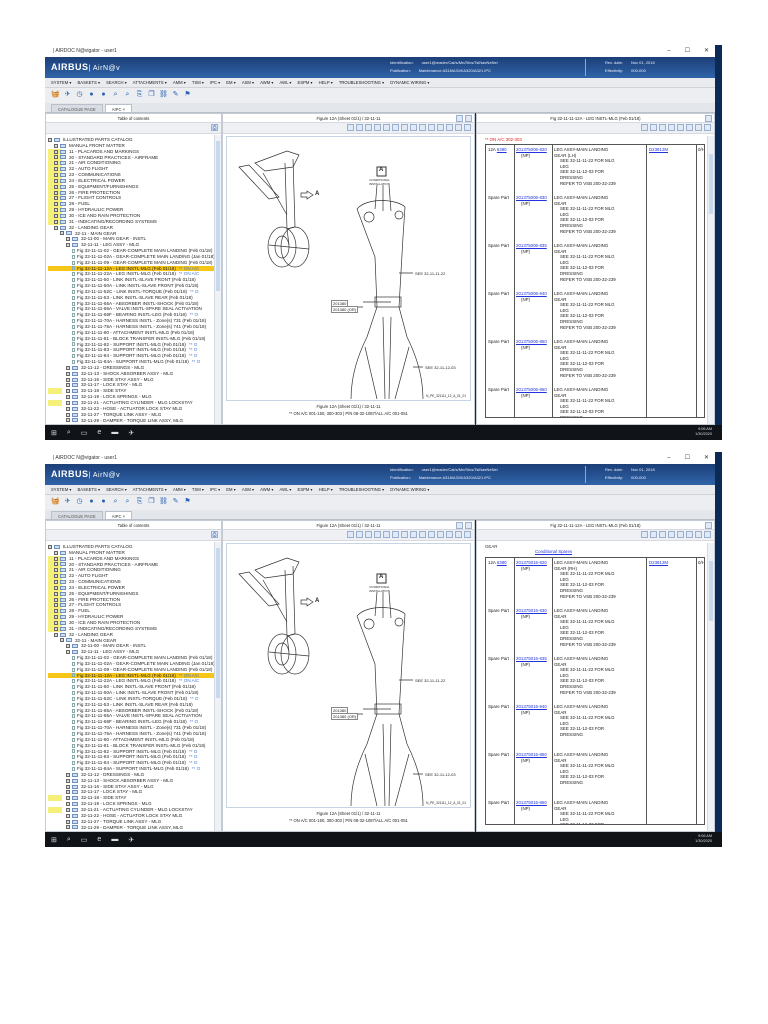 The height and width of the screenshot is (1024, 768). What do you see at coordinates (127, 94) in the screenshot?
I see `find-icon: ⌕` at bounding box center [127, 94].